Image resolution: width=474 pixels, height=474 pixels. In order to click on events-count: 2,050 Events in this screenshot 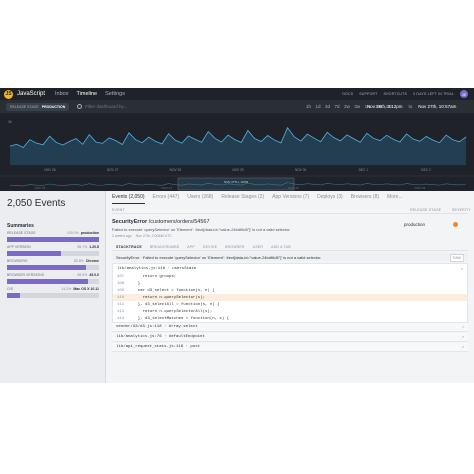, I will do `click(36, 203)`.